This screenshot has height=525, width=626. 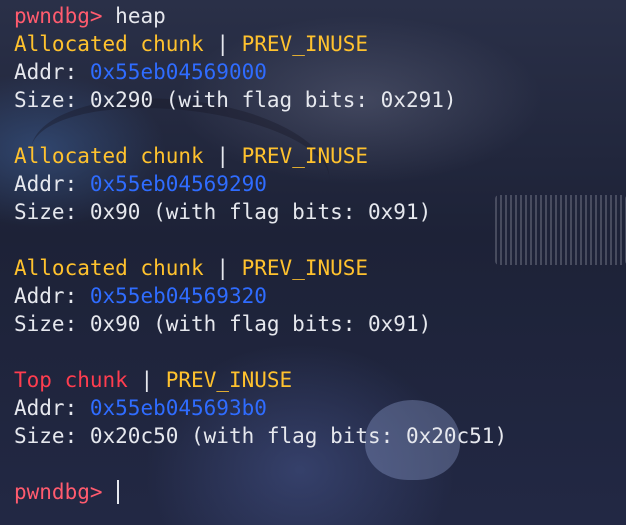 What do you see at coordinates (178, 72) in the screenshot?
I see `chunk-addr: 0x55eb04569000` at bounding box center [178, 72].